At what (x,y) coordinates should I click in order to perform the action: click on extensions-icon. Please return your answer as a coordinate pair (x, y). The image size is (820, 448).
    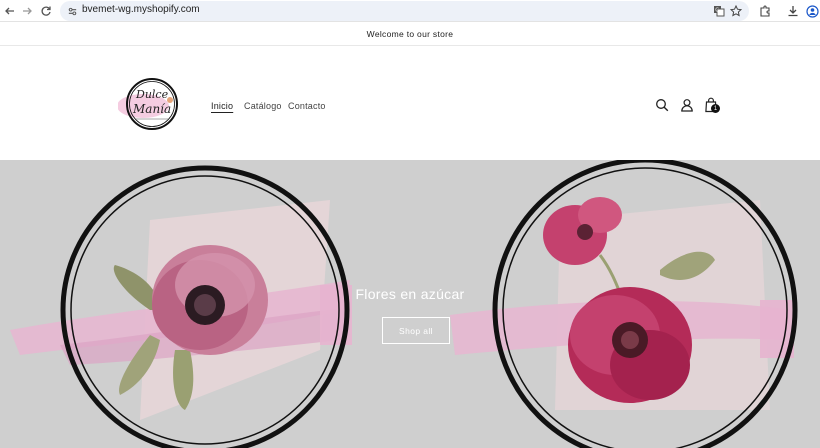
    Looking at the image, I should click on (765, 11).